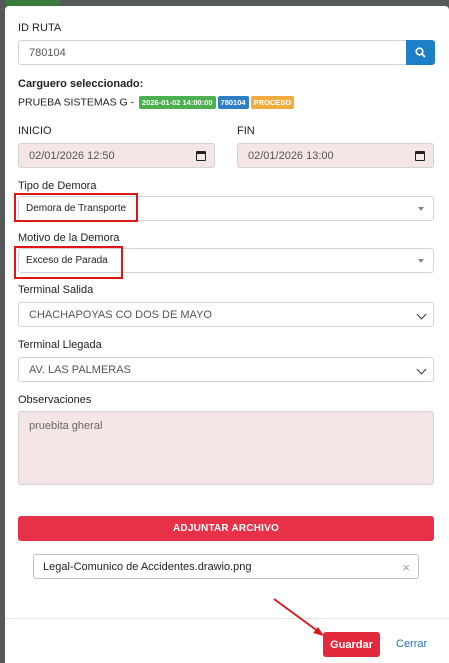 This screenshot has height=663, width=449. Describe the element at coordinates (226, 314) in the screenshot. I see `departure-select: CHACHAPOYAS CO DOS DE MAYO` at that location.